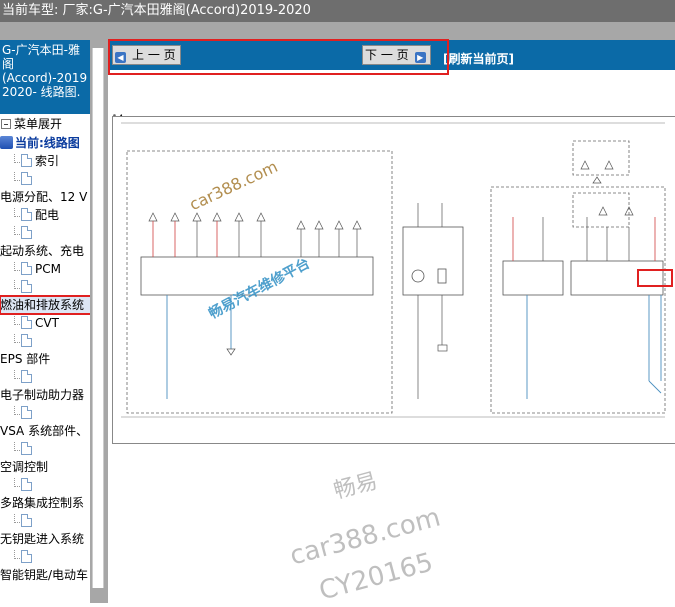 The image size is (675, 607). I want to click on refresh-page-link: [刷新当前页], so click(478, 58).